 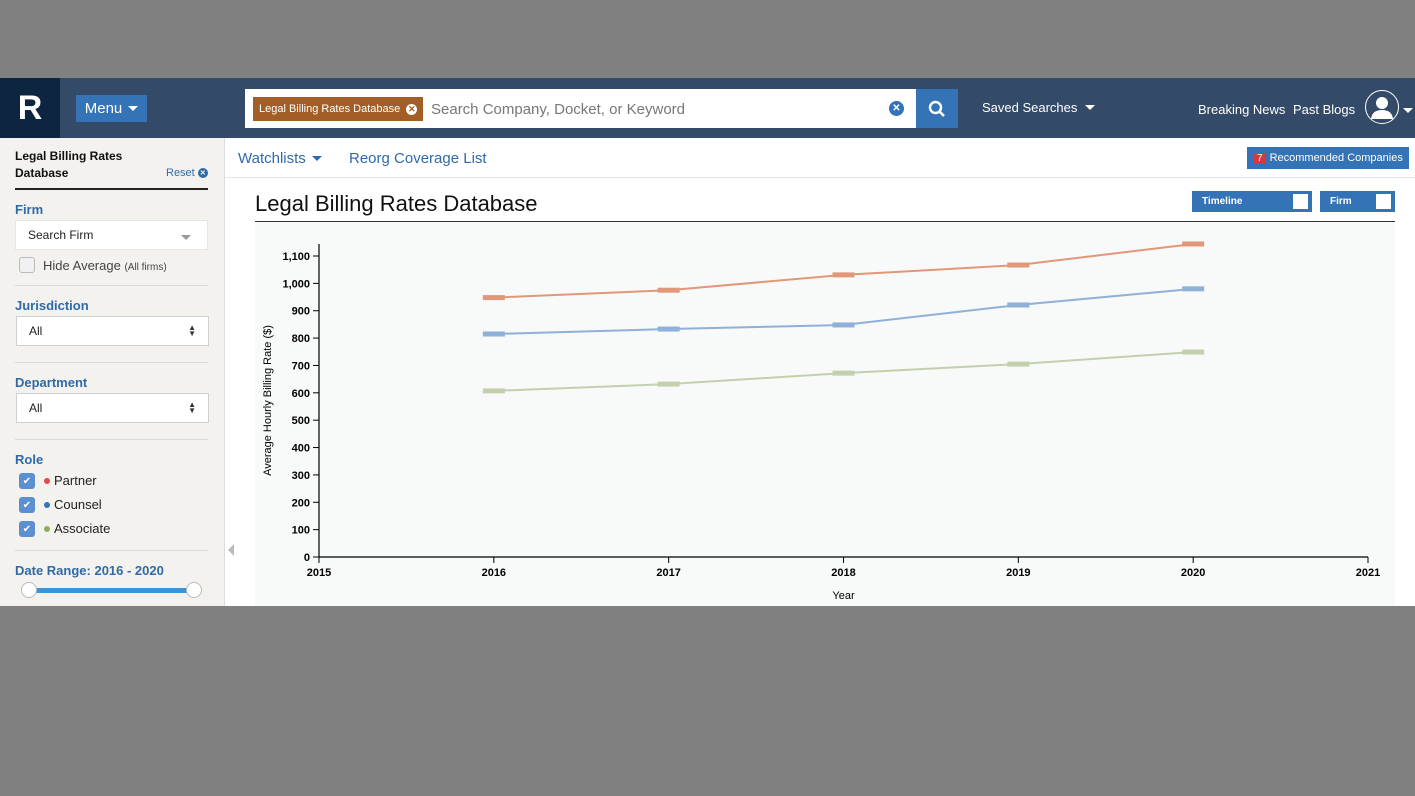 I want to click on search-icon, so click(x=936, y=108).